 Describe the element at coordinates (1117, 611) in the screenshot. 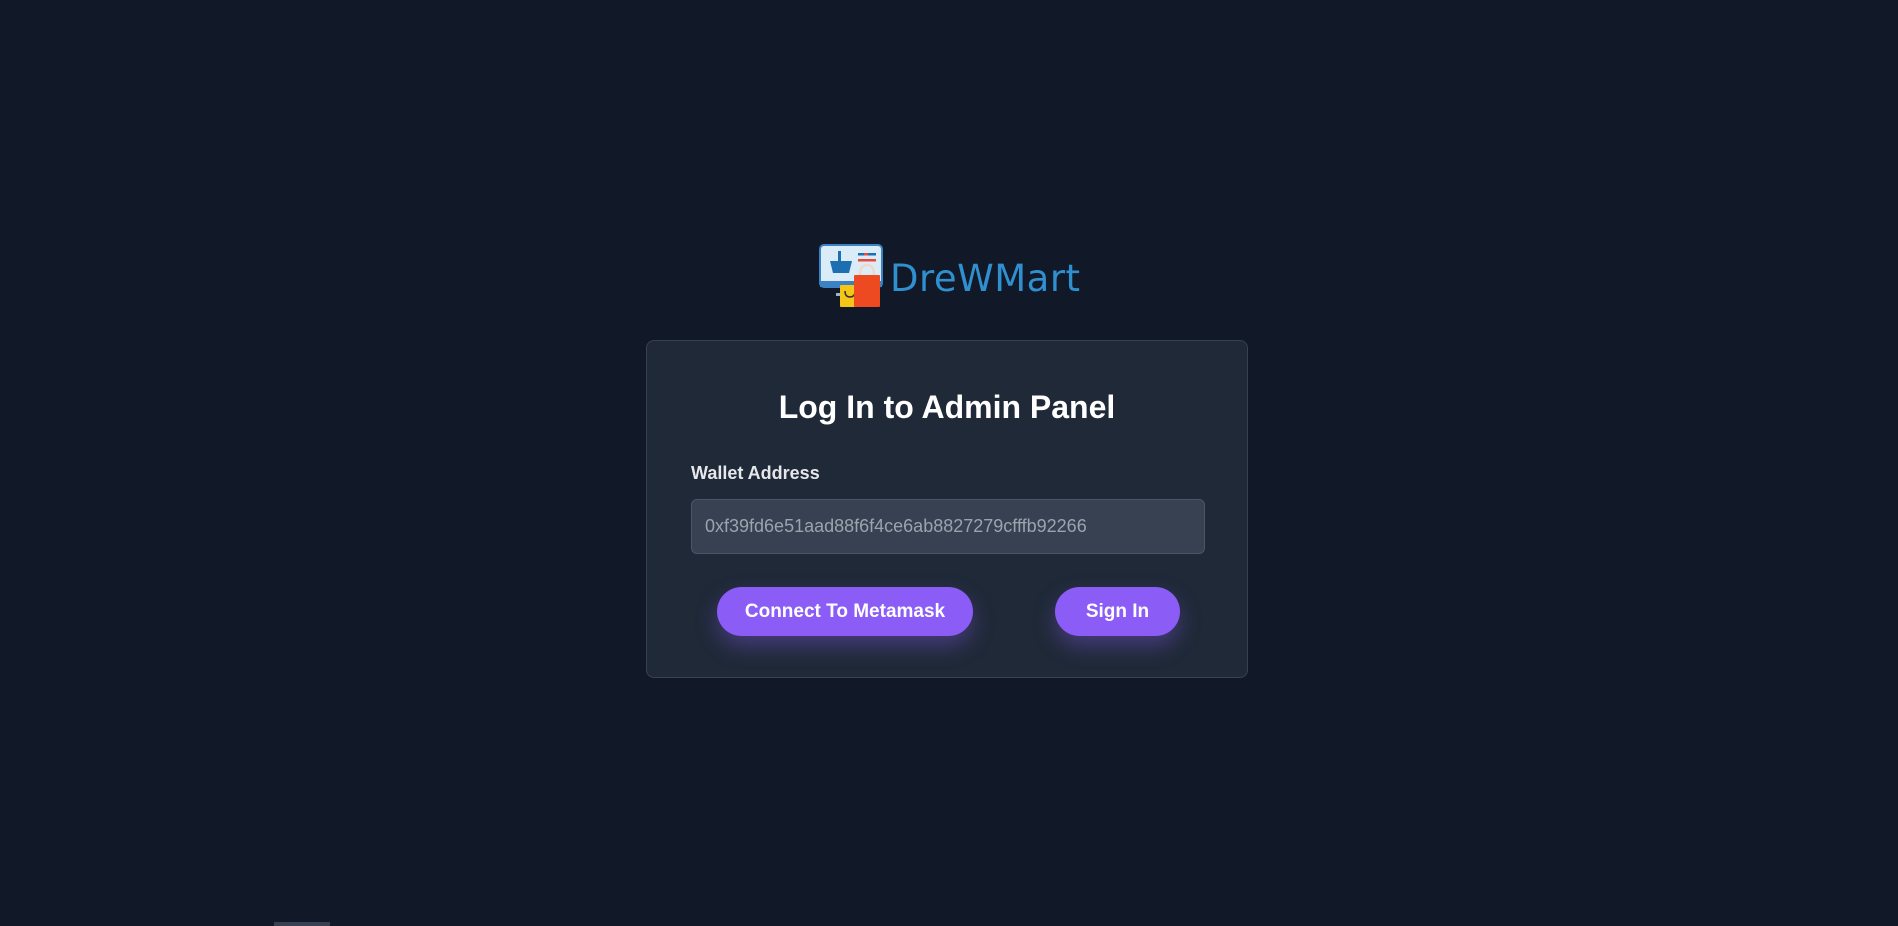

I see `sign-in-button: Sign In` at that location.